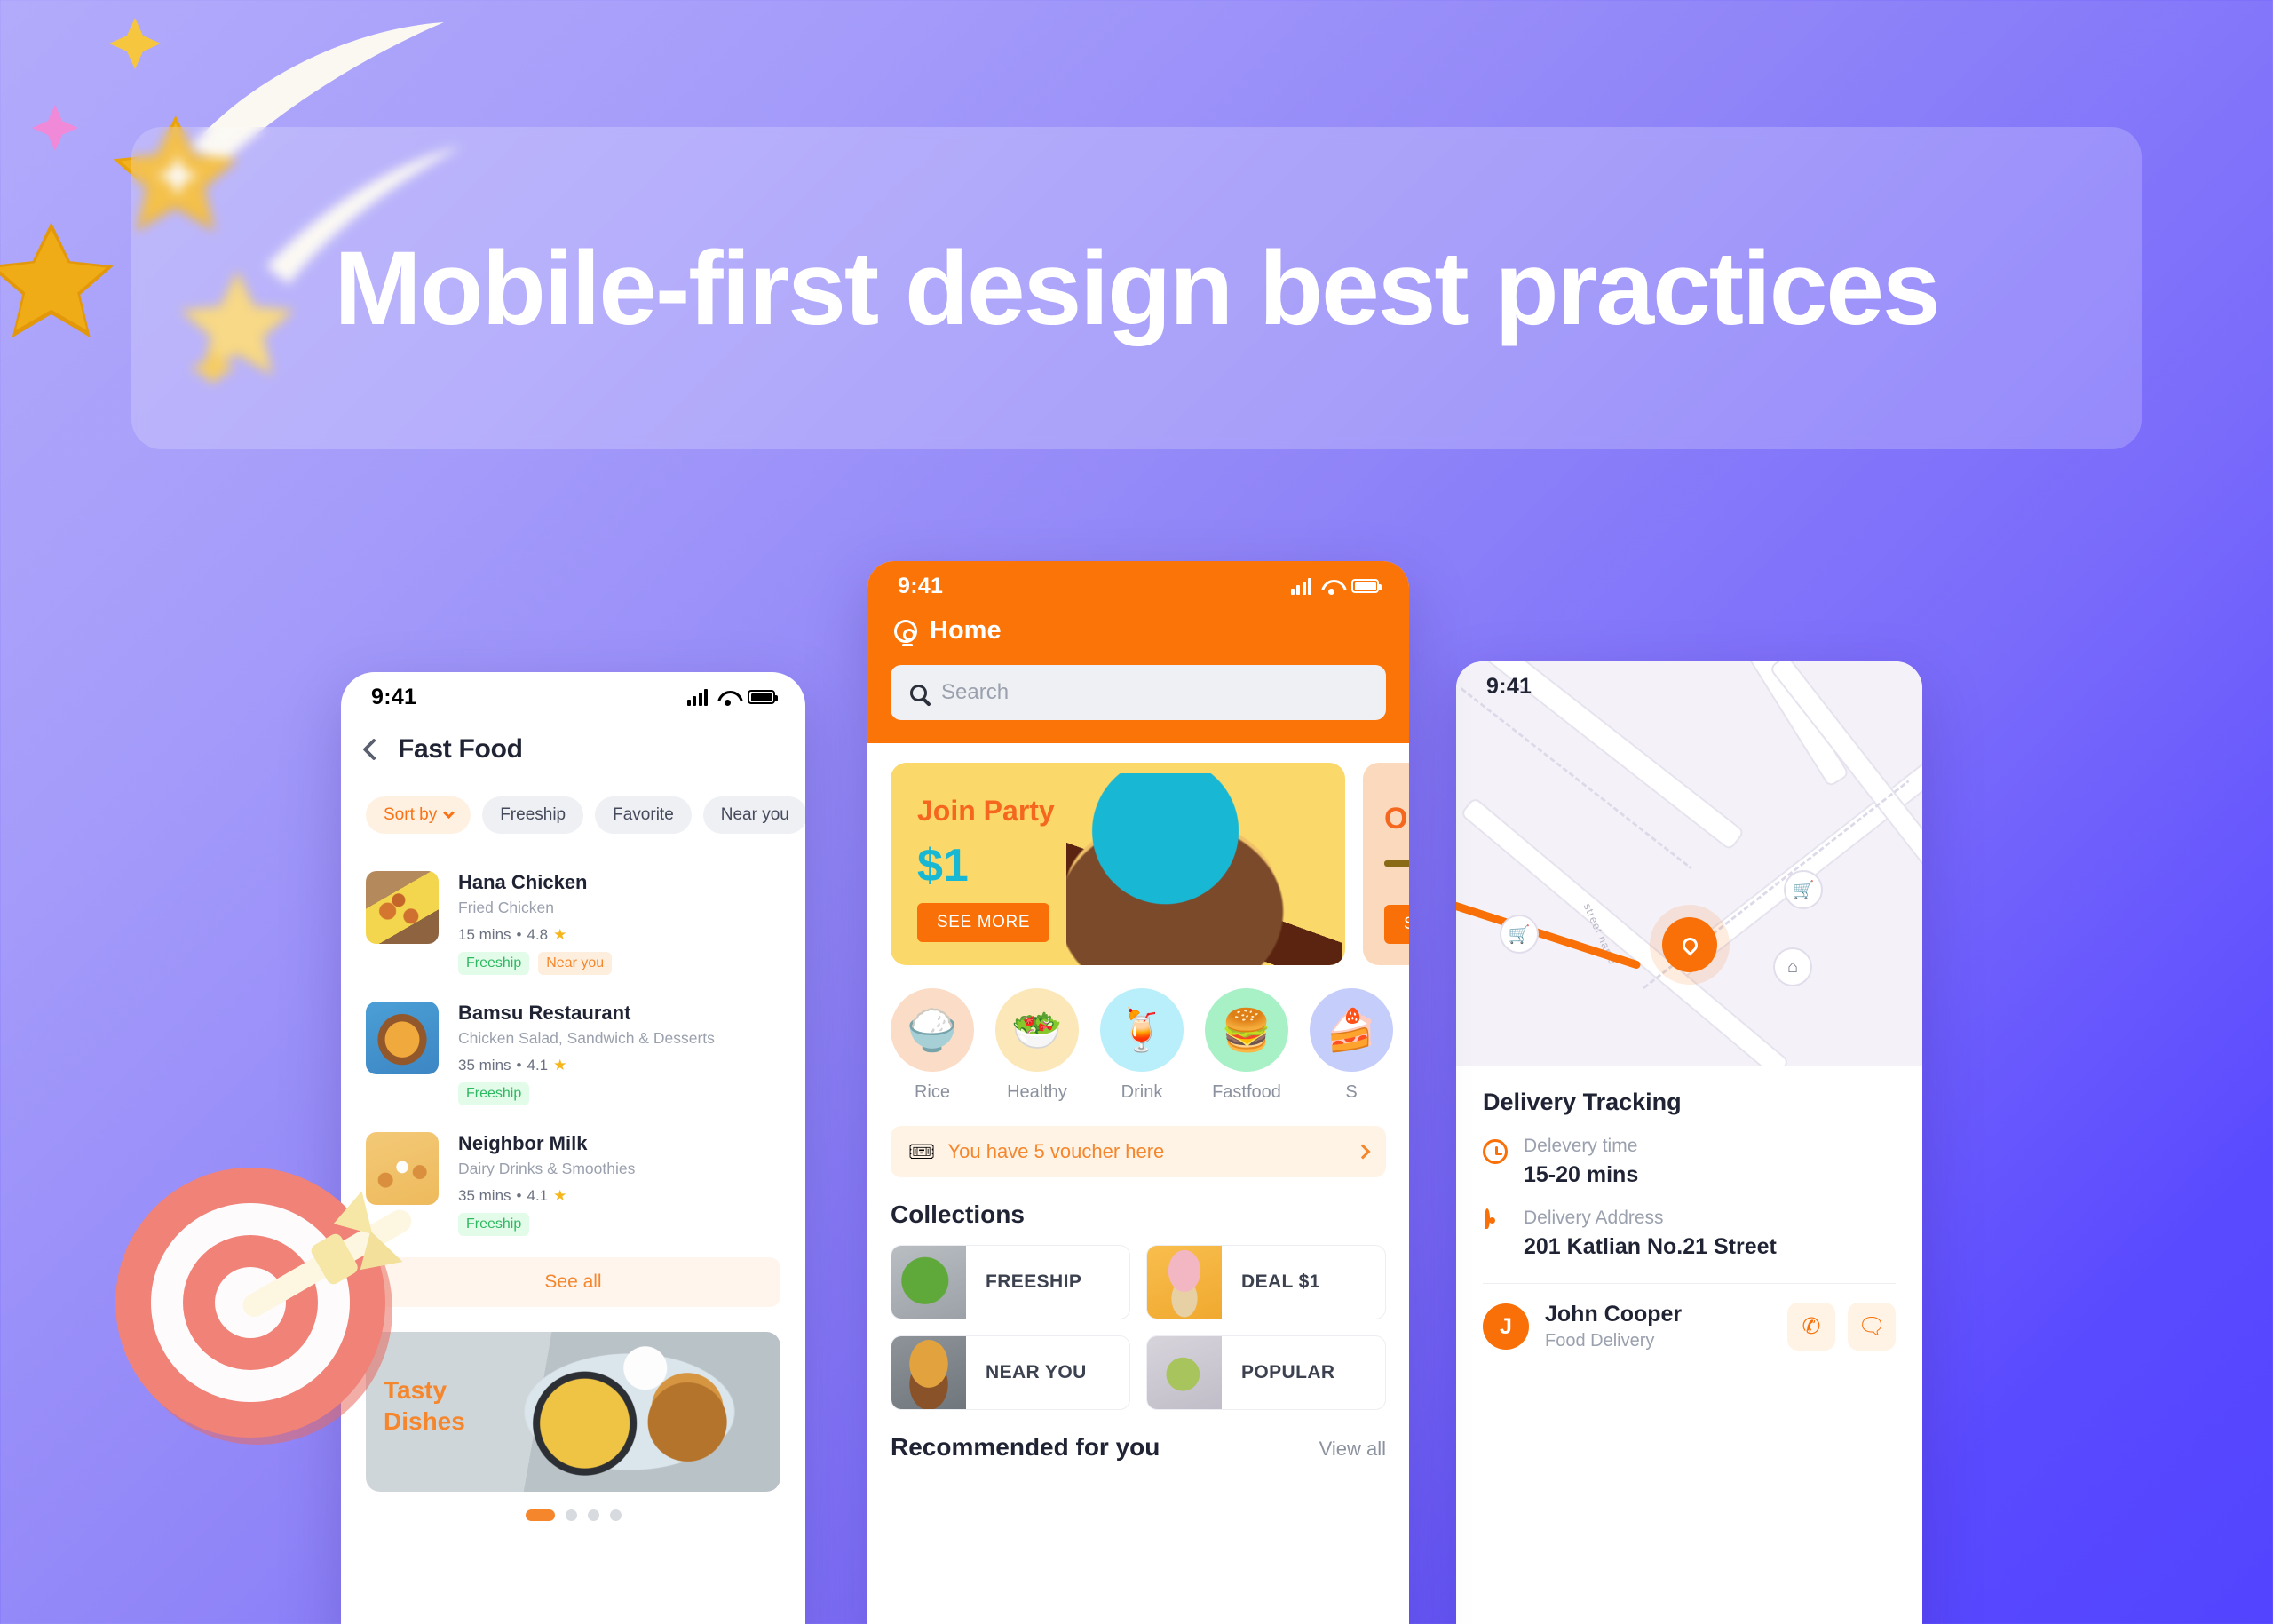 This screenshot has width=2273, height=1624. I want to click on promo-banner-text: Tasty Dishes, so click(424, 1405).